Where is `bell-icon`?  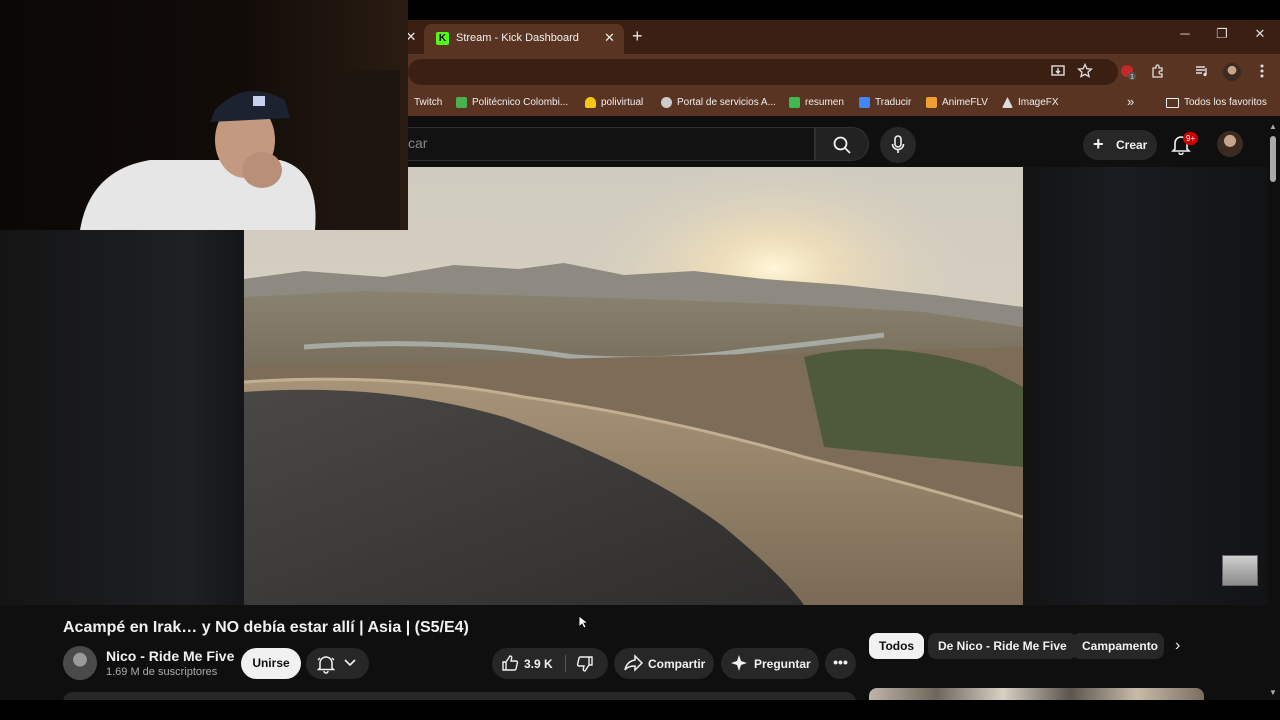
bell-icon is located at coordinates (326, 665).